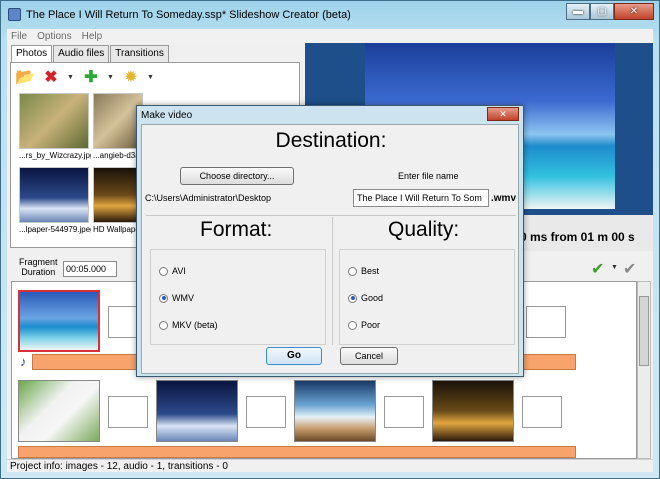 The image size is (660, 479). I want to click on fragment-duration-input: 00:05.000, so click(90, 269).